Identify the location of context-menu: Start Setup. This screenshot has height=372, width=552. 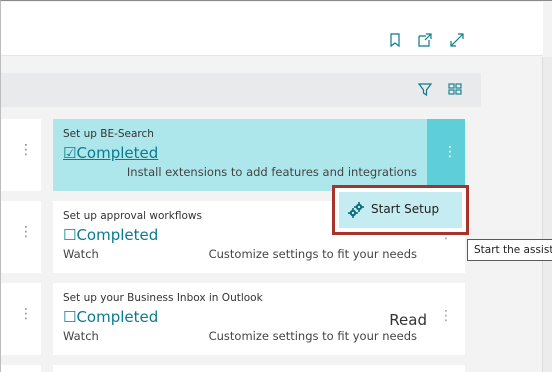
(400, 210).